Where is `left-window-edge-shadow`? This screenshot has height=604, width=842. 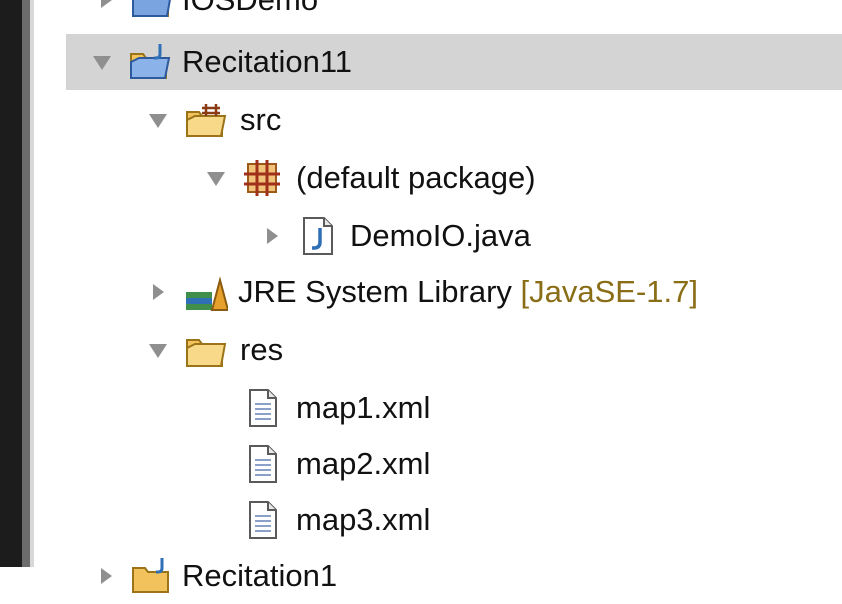 left-window-edge-shadow is located at coordinates (26, 283).